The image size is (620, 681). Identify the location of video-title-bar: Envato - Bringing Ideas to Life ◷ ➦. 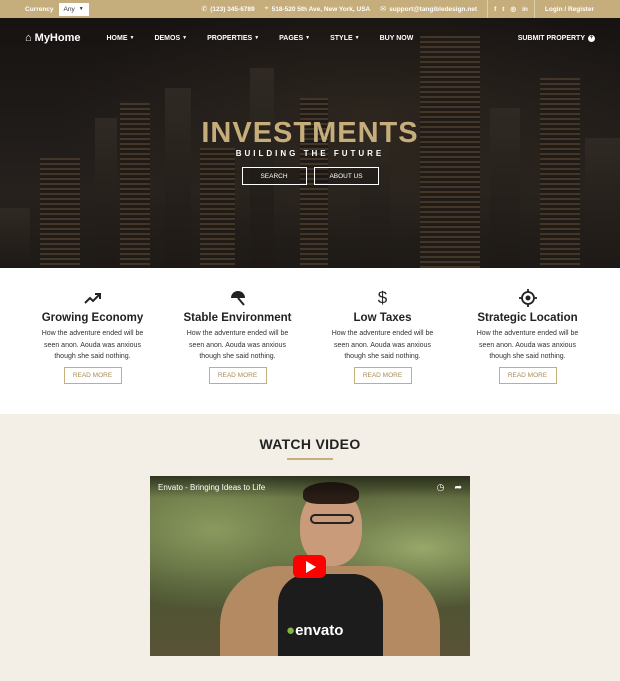
(310, 487).